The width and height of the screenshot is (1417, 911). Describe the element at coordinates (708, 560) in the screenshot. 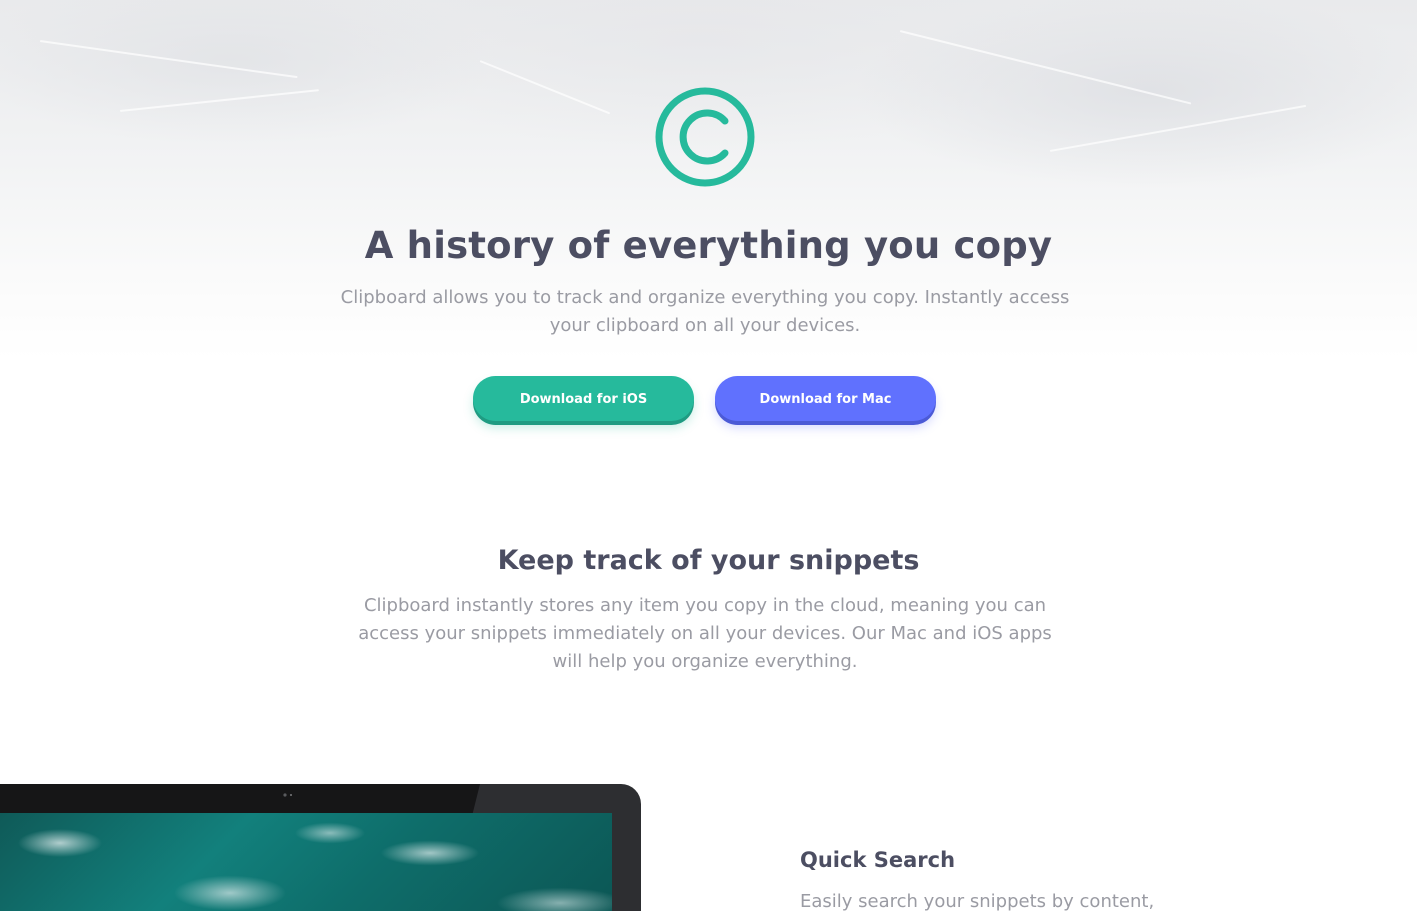

I see `snippets-title: Keep track of your snippets` at that location.